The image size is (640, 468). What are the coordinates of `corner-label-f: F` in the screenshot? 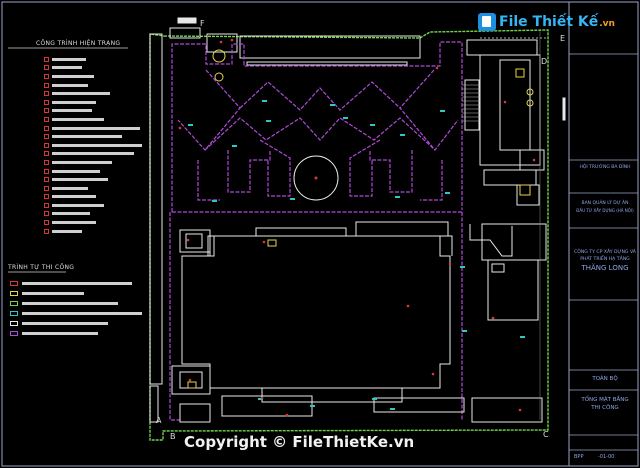 It's located at (202, 23).